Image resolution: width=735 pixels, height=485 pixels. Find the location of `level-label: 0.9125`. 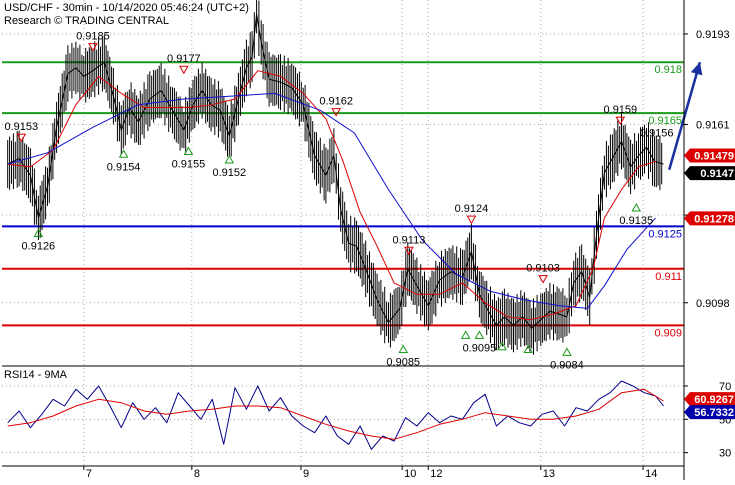

level-label: 0.9125 is located at coordinates (665, 234).